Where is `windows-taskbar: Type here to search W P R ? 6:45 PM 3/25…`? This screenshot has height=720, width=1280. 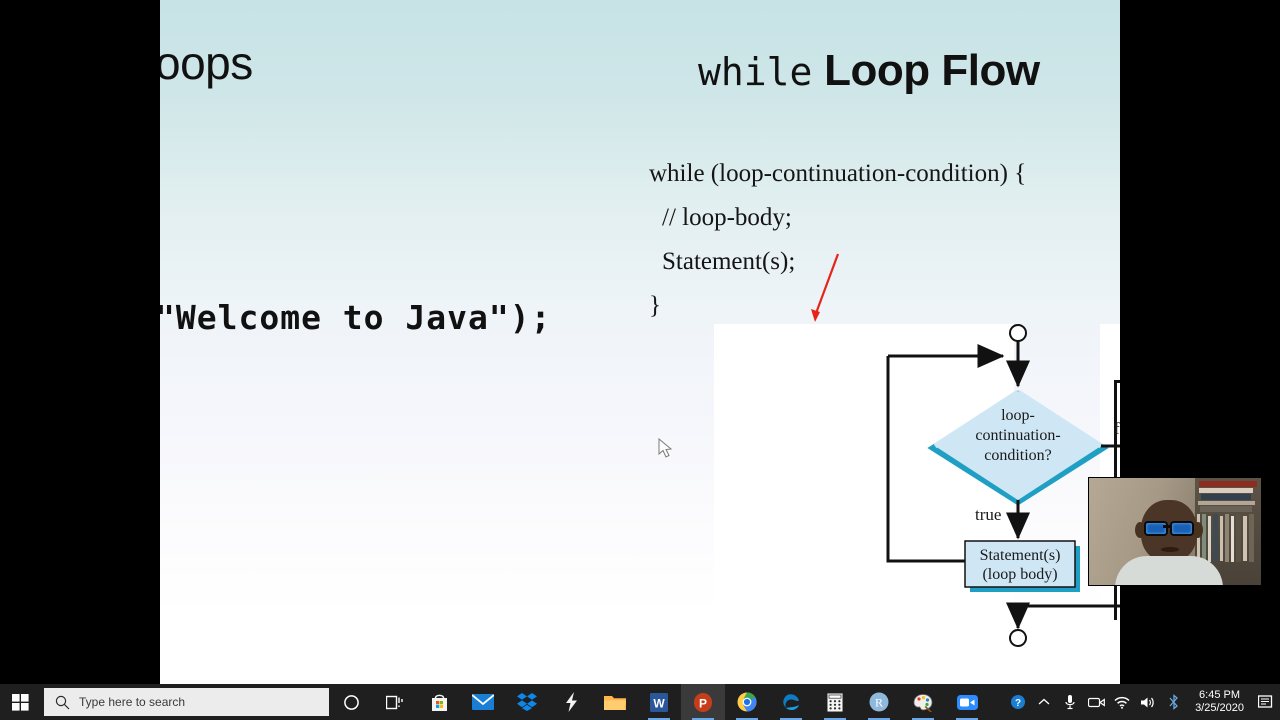
windows-taskbar: Type here to search W P R ? 6:45 PM 3/25… is located at coordinates (640, 702).